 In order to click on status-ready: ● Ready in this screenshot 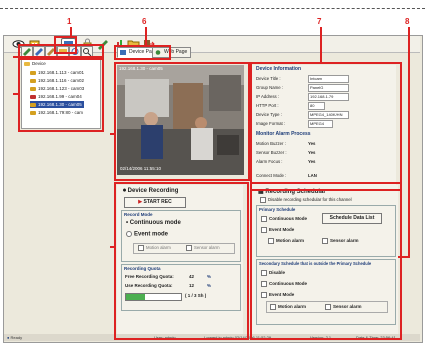, I will do `click(15, 337)`.